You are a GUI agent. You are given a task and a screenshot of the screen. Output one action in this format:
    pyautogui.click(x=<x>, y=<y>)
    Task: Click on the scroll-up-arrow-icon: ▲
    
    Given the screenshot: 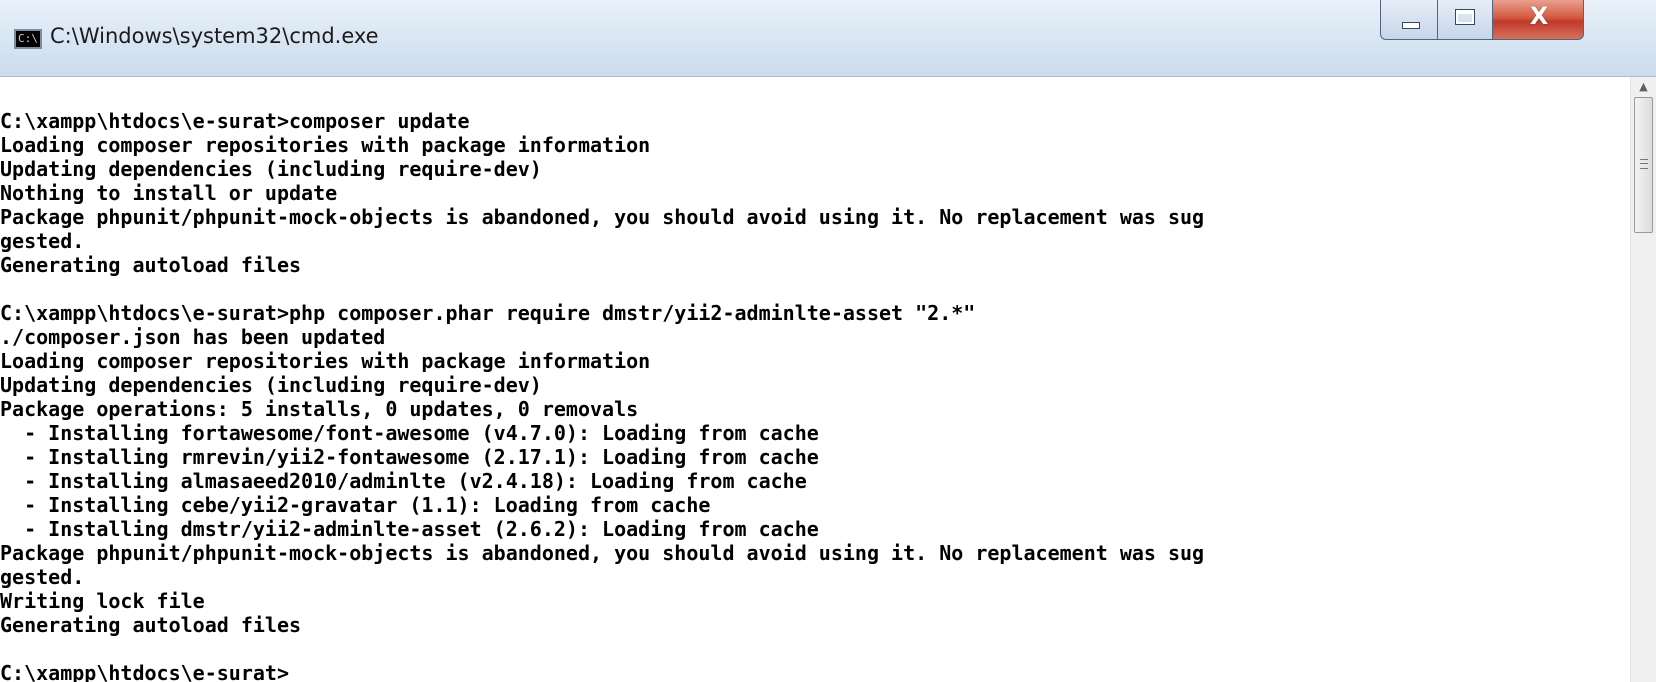 What is the action you would take?
    pyautogui.click(x=1643, y=87)
    